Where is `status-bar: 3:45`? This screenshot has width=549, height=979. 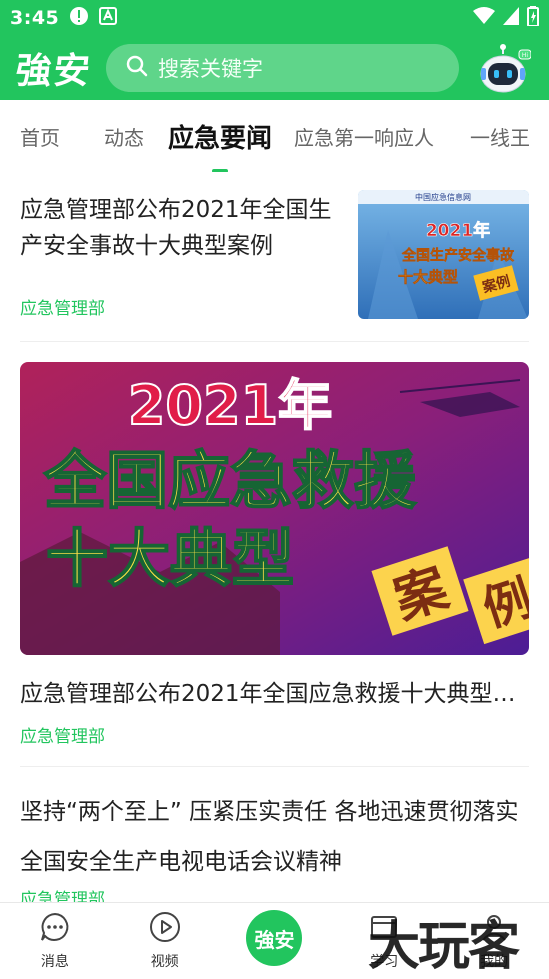 status-bar: 3:45 is located at coordinates (274, 18).